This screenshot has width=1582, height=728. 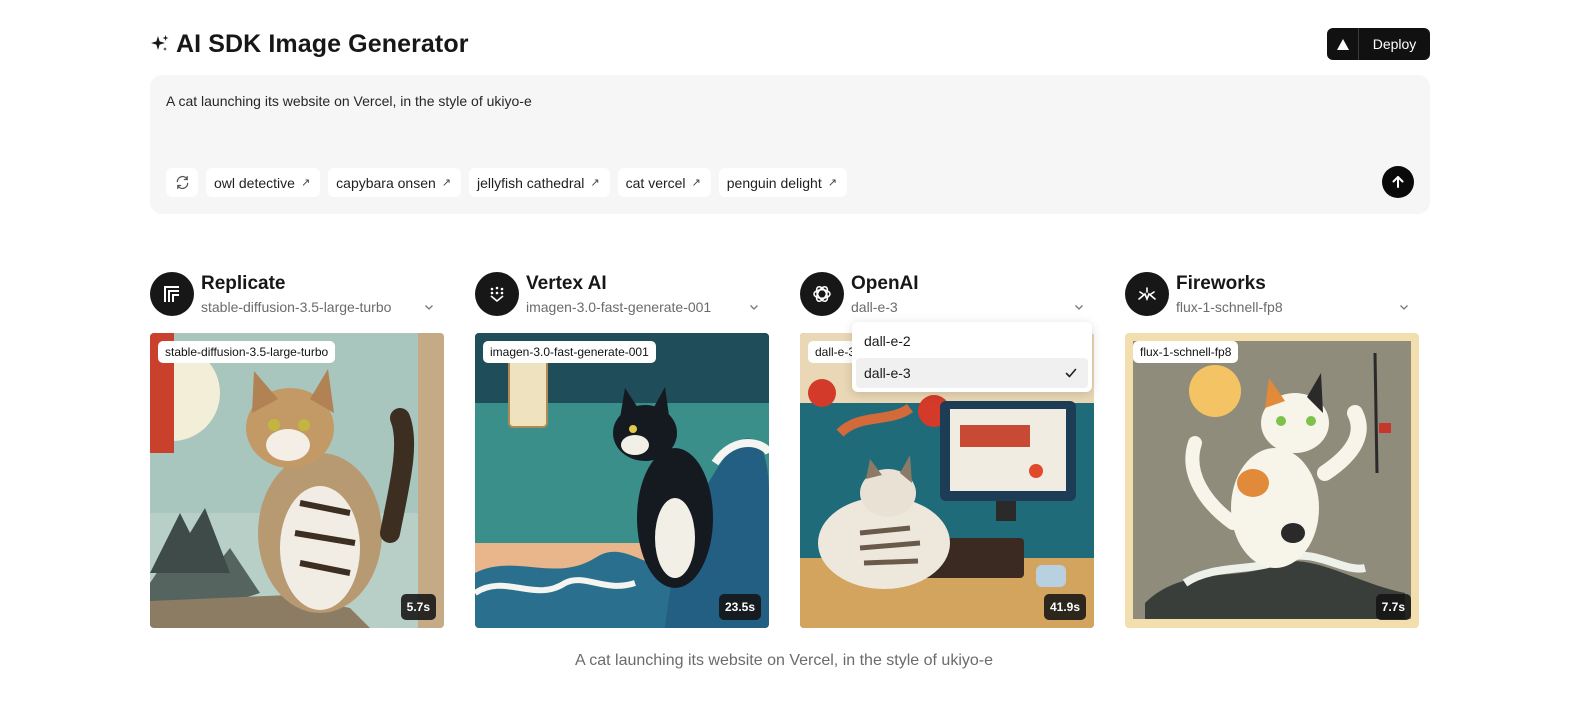 I want to click on suggestion-label: cat vercel, so click(x=655, y=182).